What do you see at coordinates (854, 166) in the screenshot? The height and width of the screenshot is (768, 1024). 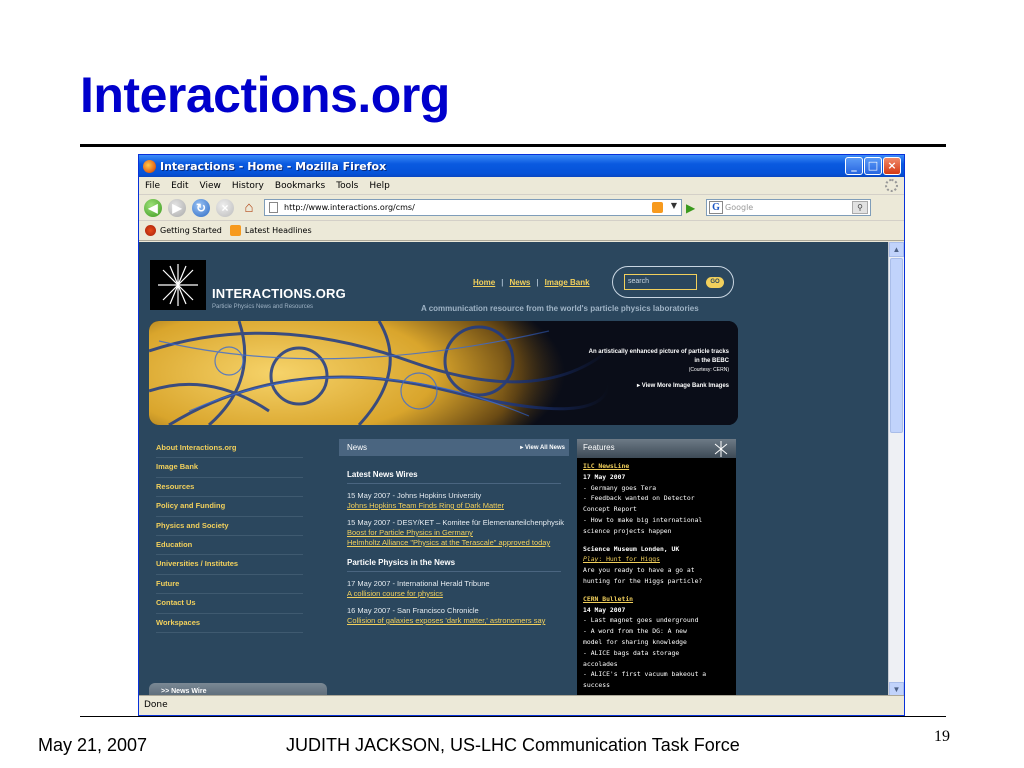 I see `minimize-button: _` at bounding box center [854, 166].